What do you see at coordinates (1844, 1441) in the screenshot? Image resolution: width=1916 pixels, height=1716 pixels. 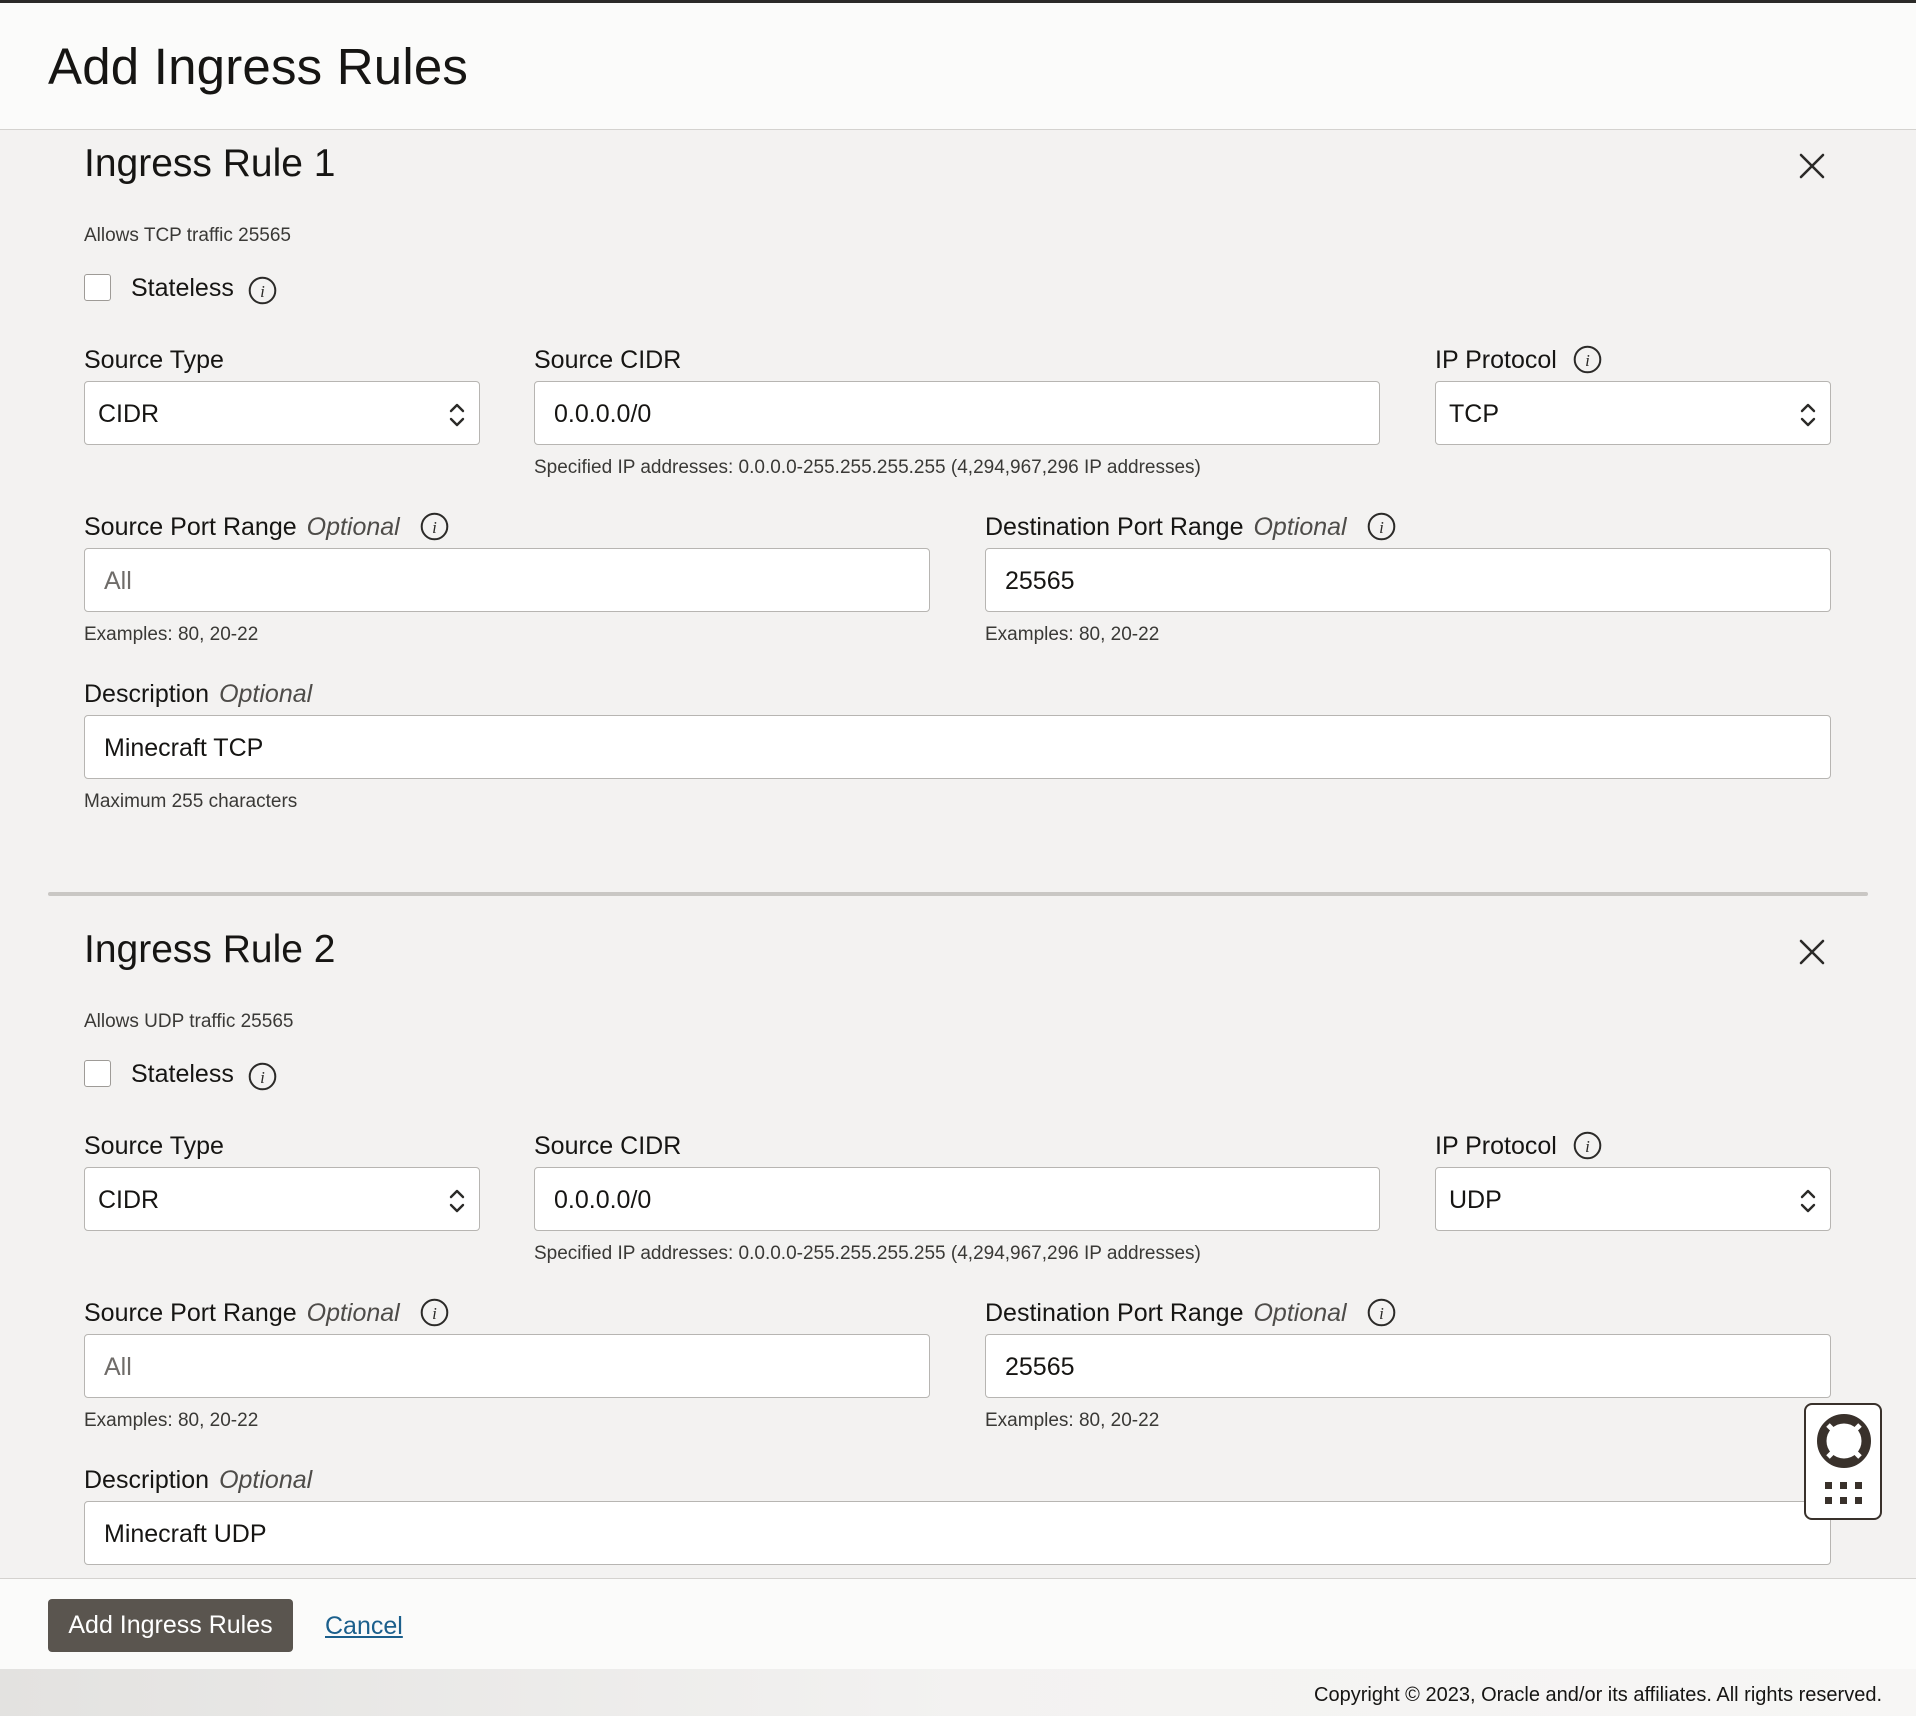 I see `lifebuoy-icon` at bounding box center [1844, 1441].